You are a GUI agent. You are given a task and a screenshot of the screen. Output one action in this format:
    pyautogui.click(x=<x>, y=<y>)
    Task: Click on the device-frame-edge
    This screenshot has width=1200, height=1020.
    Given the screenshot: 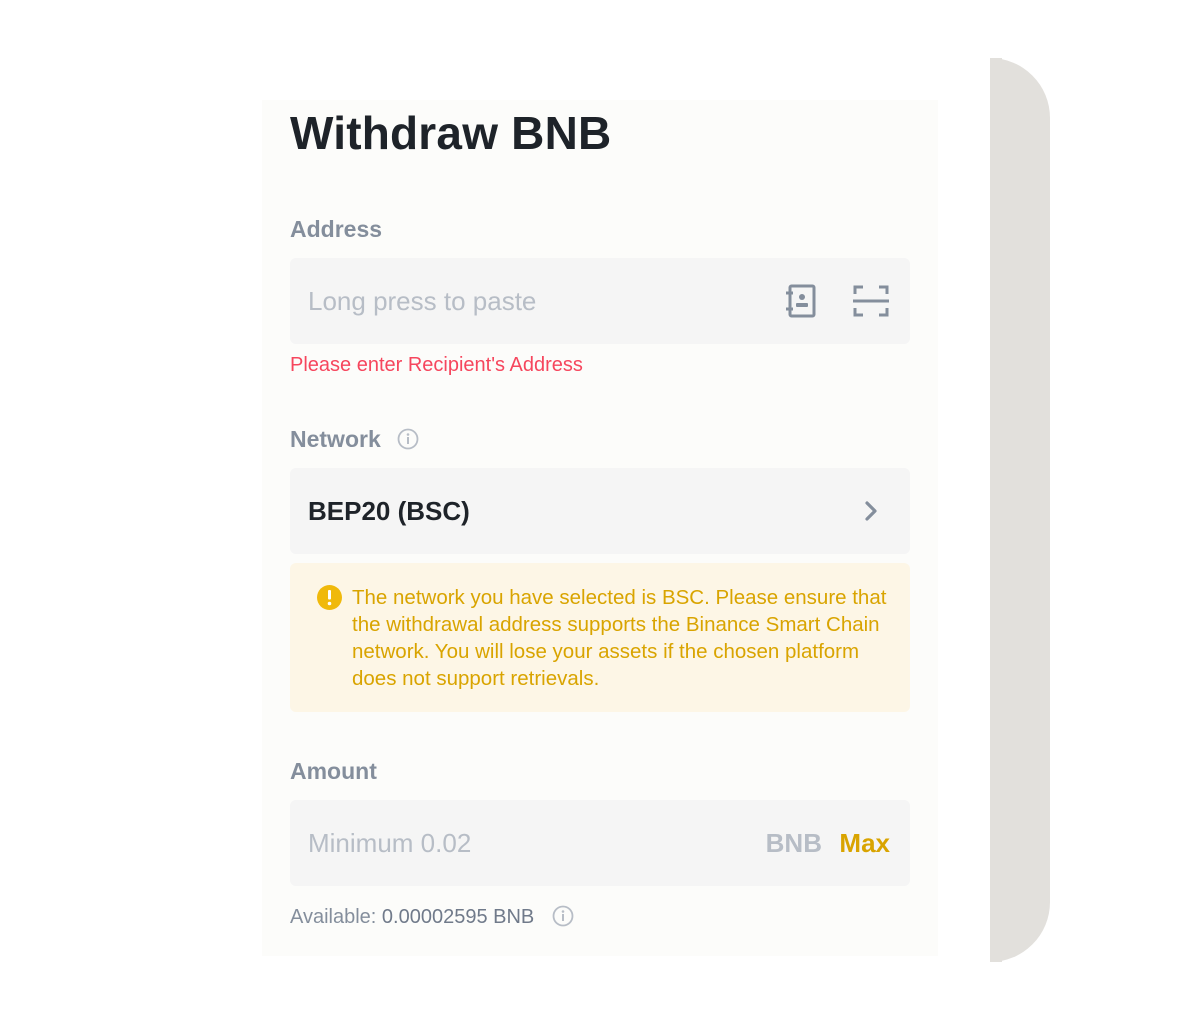 What is the action you would take?
    pyautogui.click(x=1020, y=510)
    